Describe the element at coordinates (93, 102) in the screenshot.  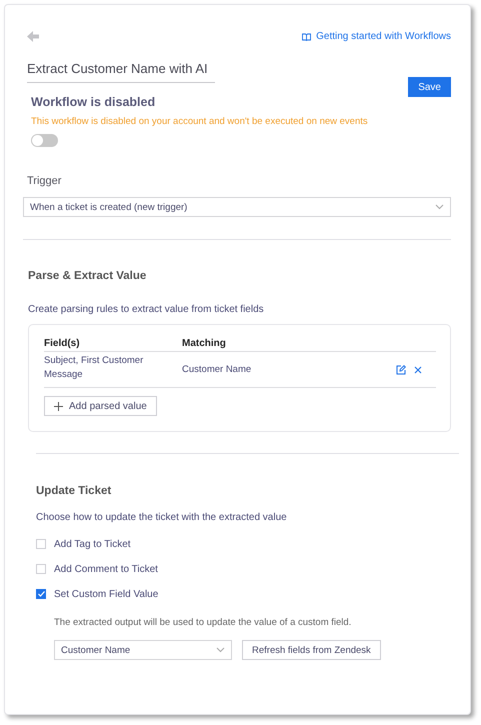
I see `status-title: Workflow is disabled` at that location.